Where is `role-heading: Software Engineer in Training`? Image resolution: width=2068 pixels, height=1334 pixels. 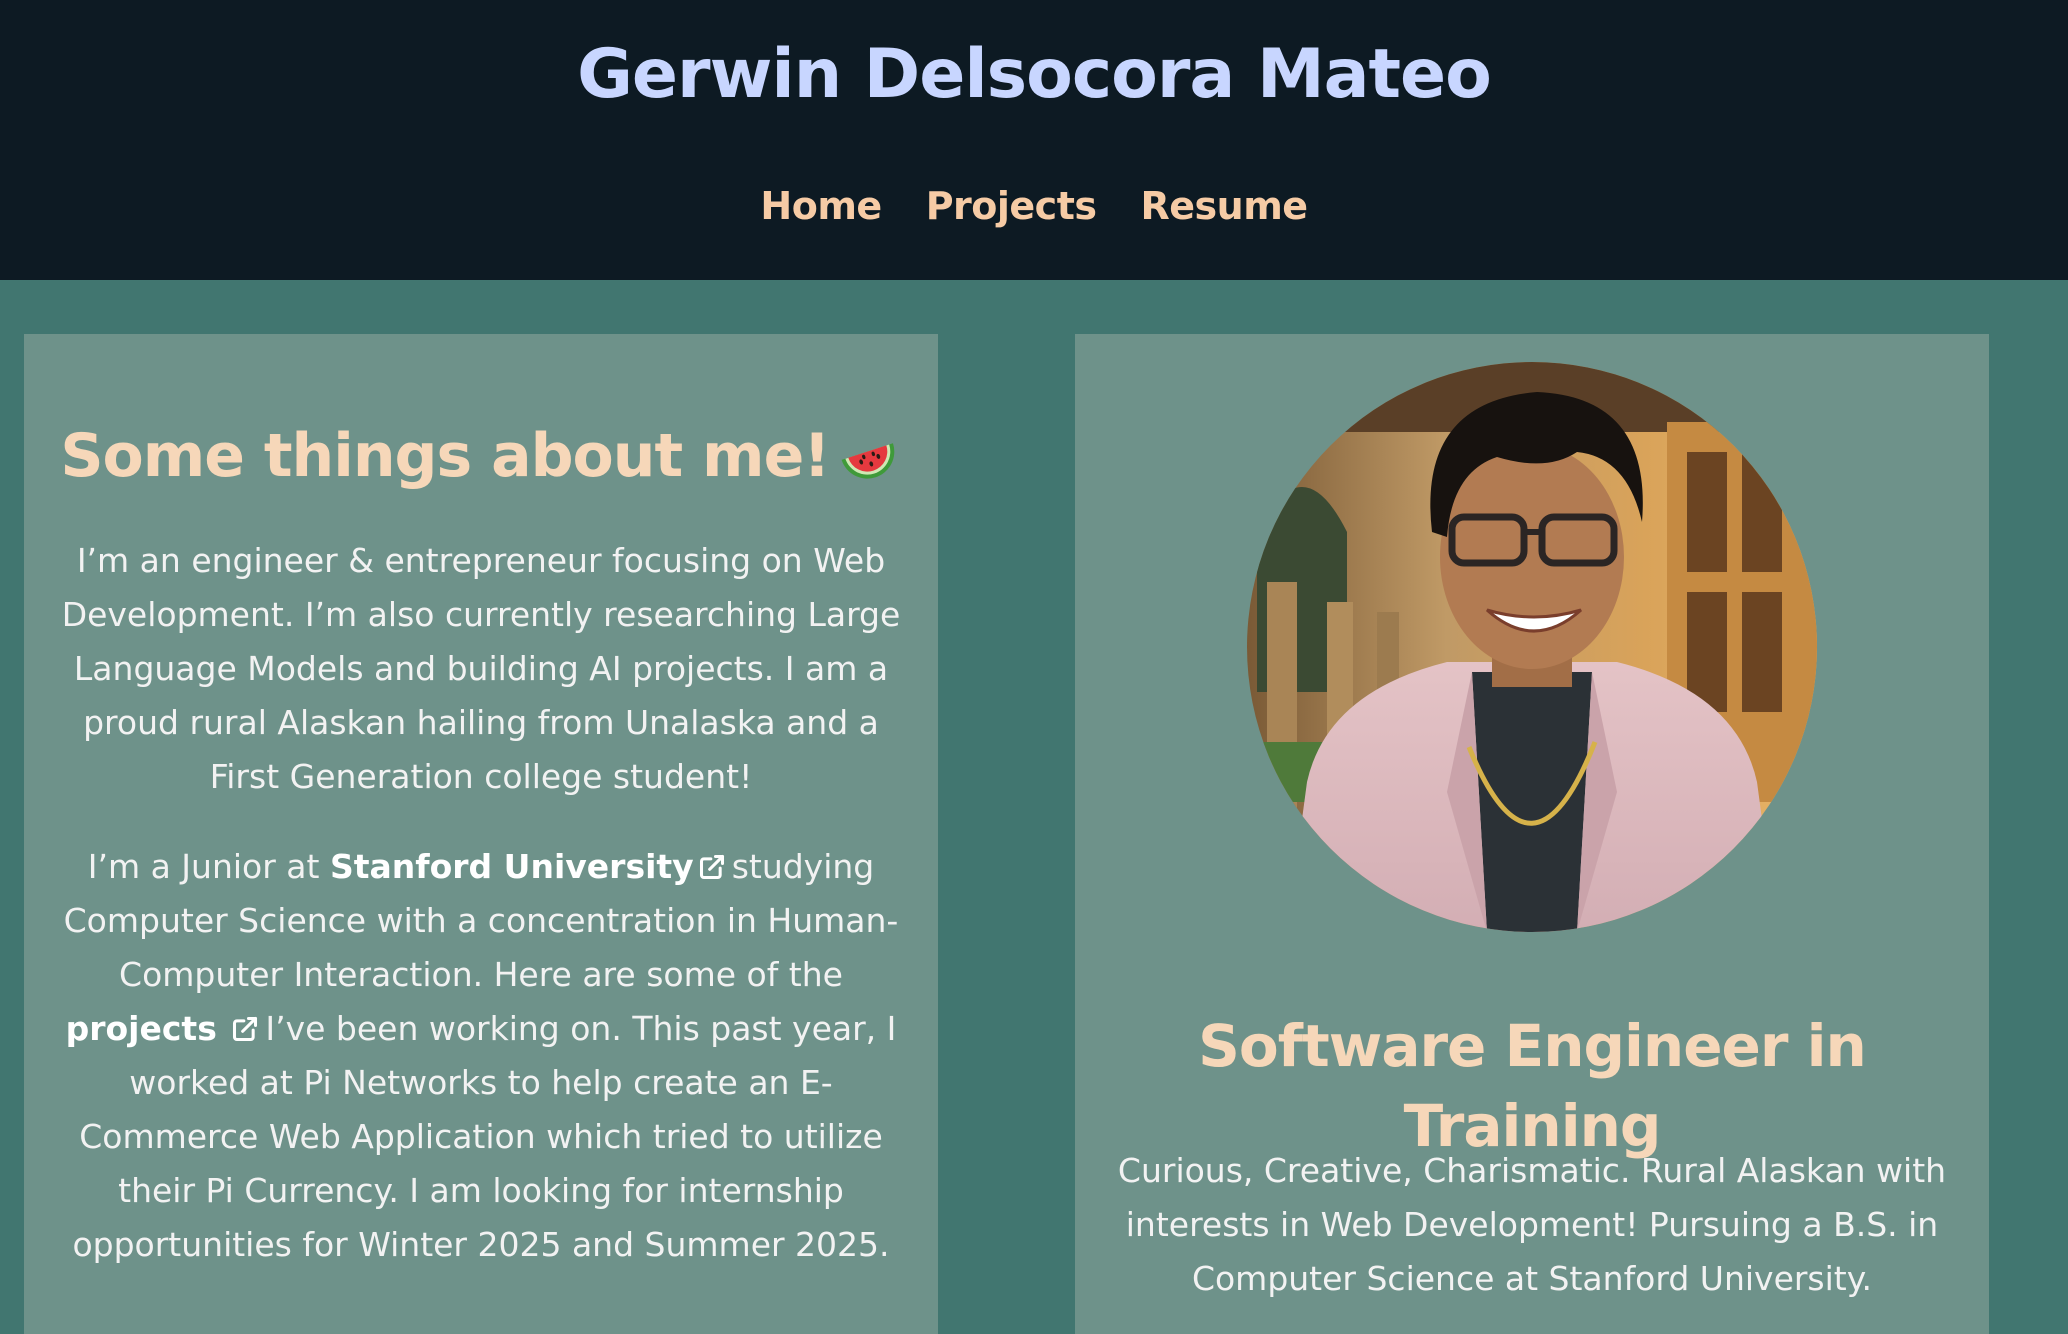 role-heading: Software Engineer in Training is located at coordinates (1532, 1086).